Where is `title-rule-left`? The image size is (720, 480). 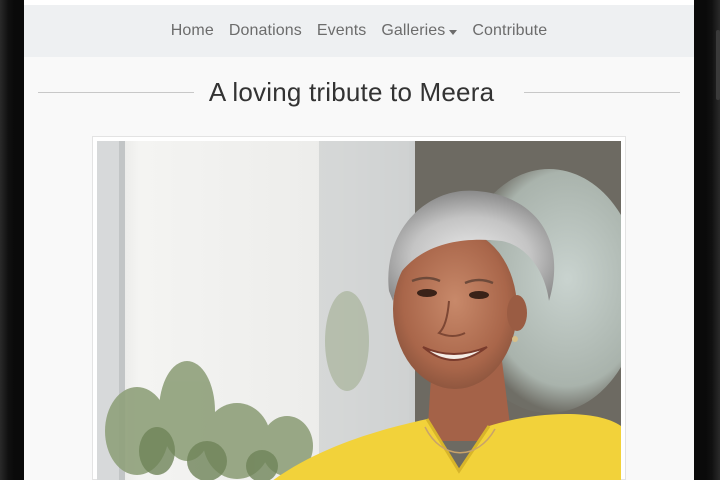 title-rule-left is located at coordinates (116, 92).